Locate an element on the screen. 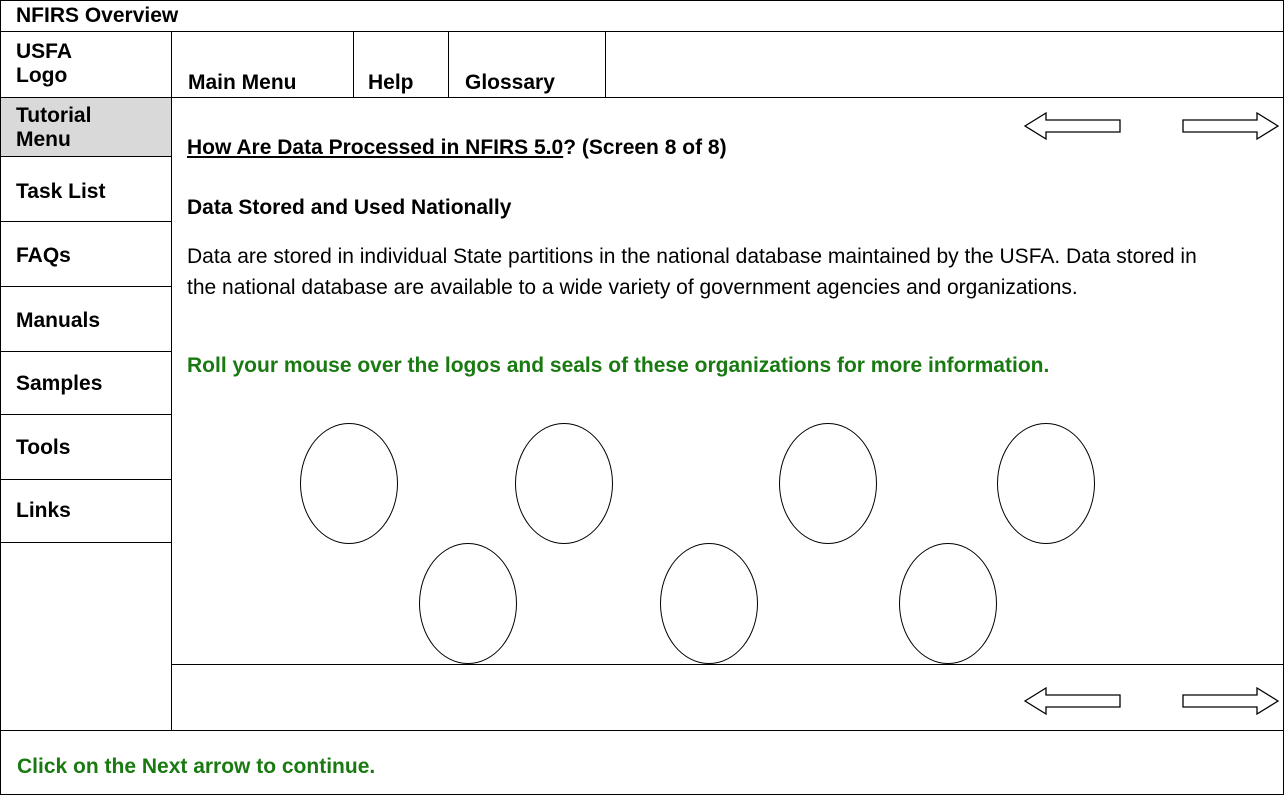 The width and height of the screenshot is (1284, 795). footer-instruction: Click on the Next arrow to continue. is located at coordinates (196, 766).